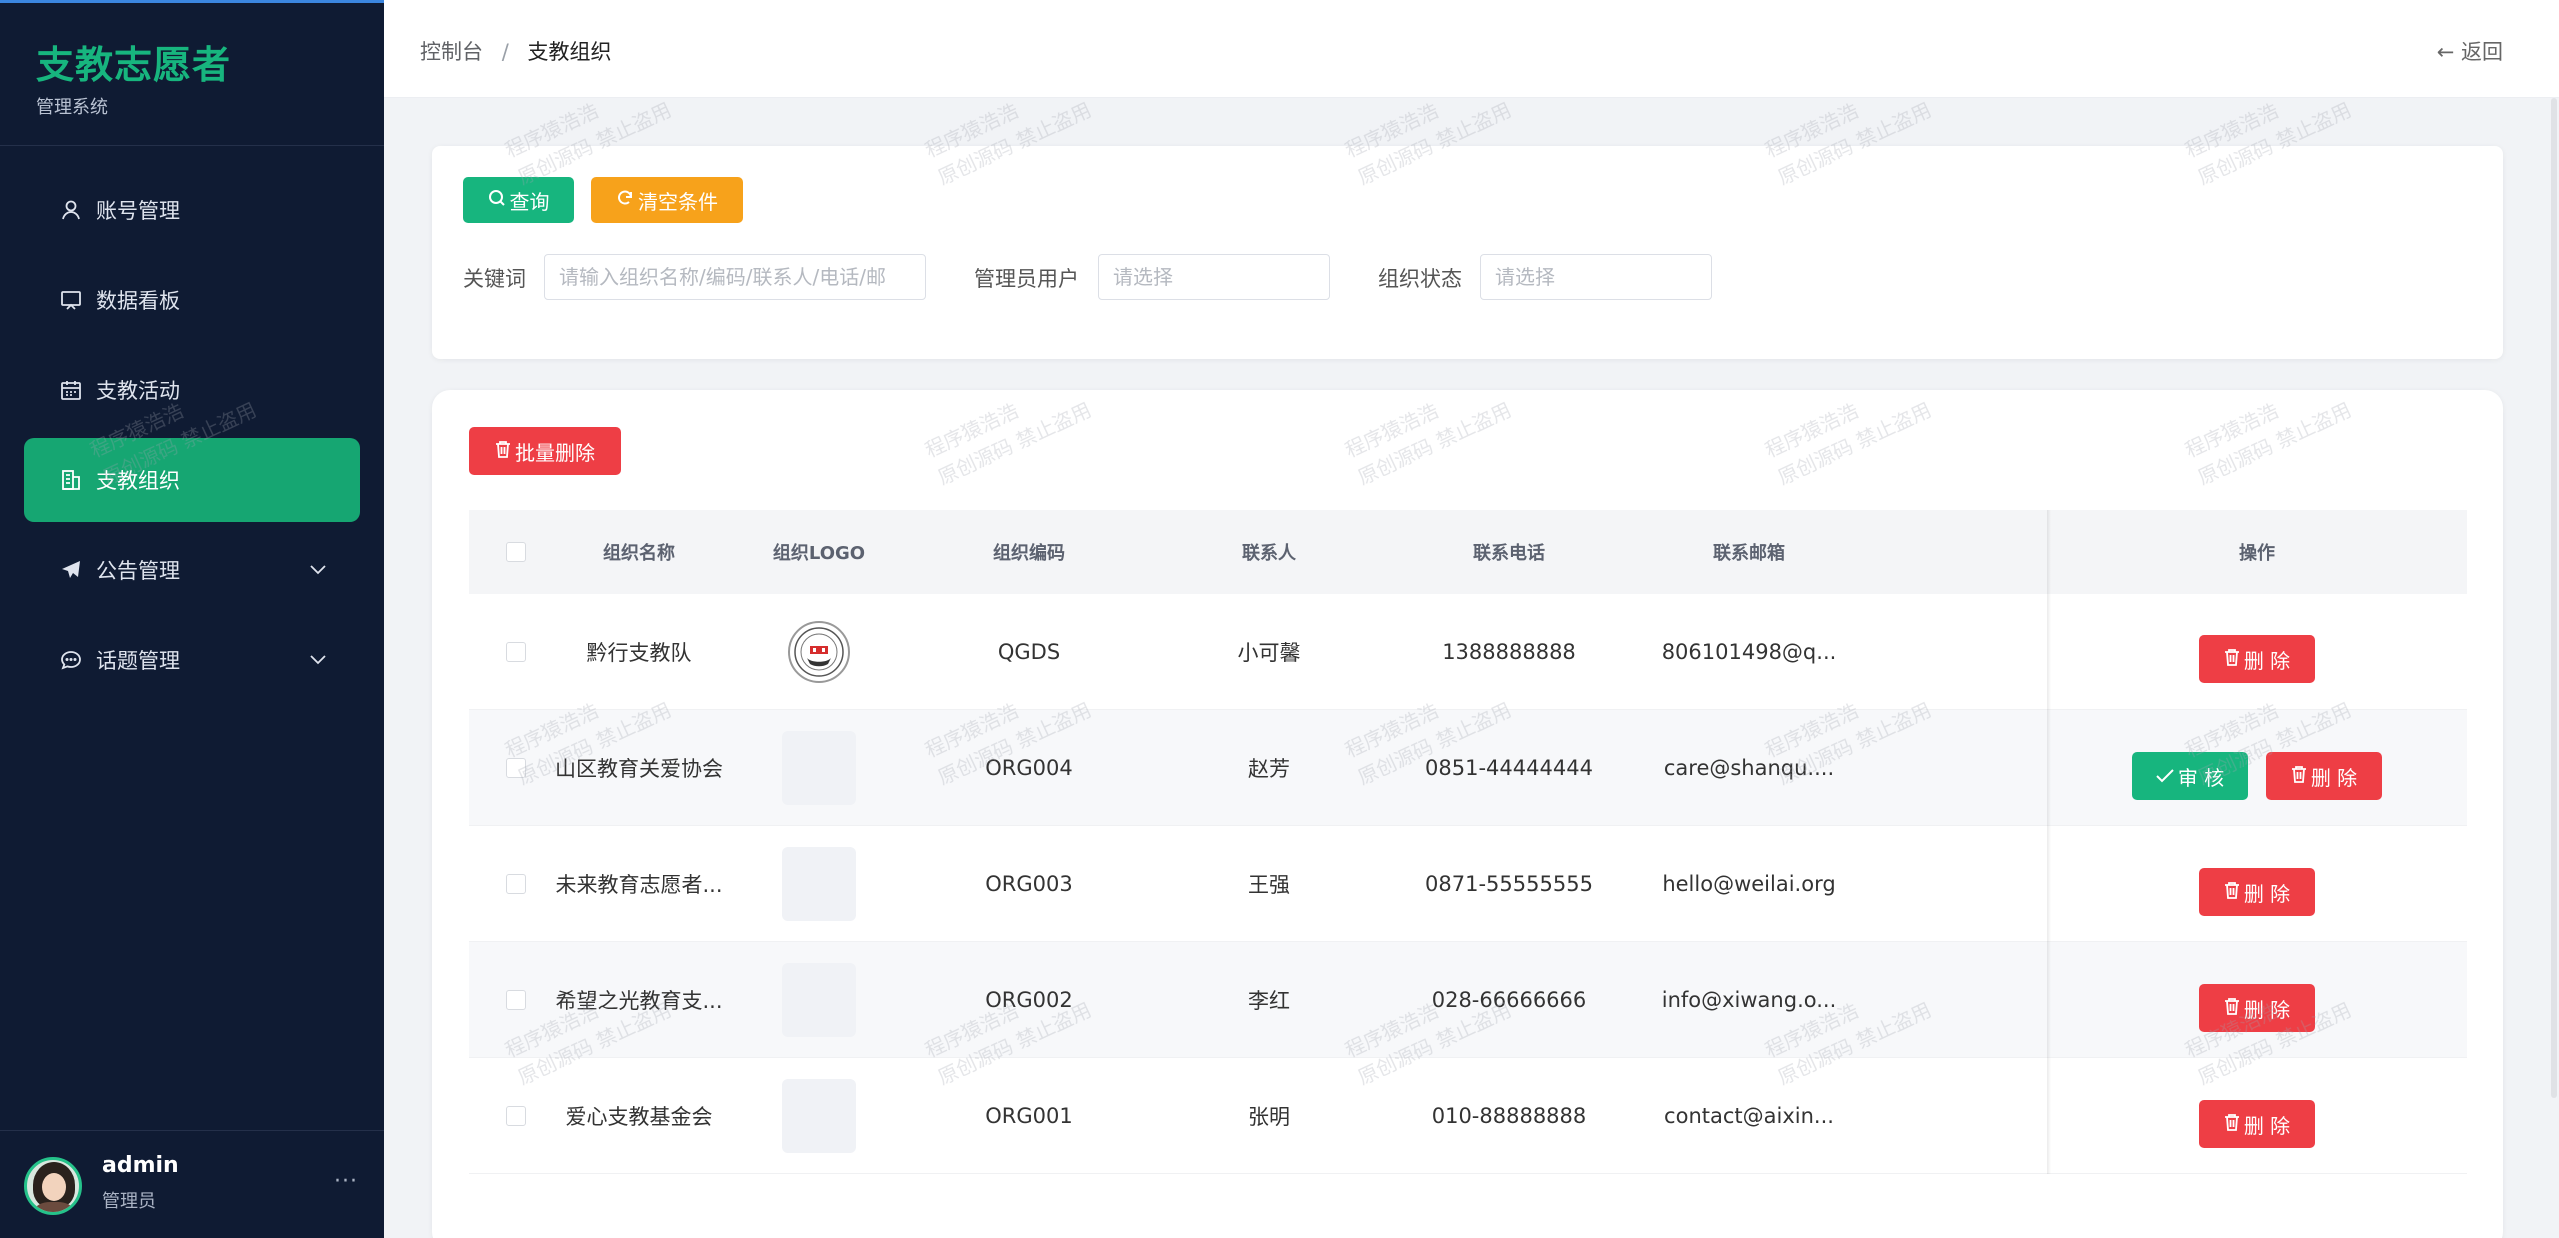  I want to click on more-icon: ···, so click(346, 1181).